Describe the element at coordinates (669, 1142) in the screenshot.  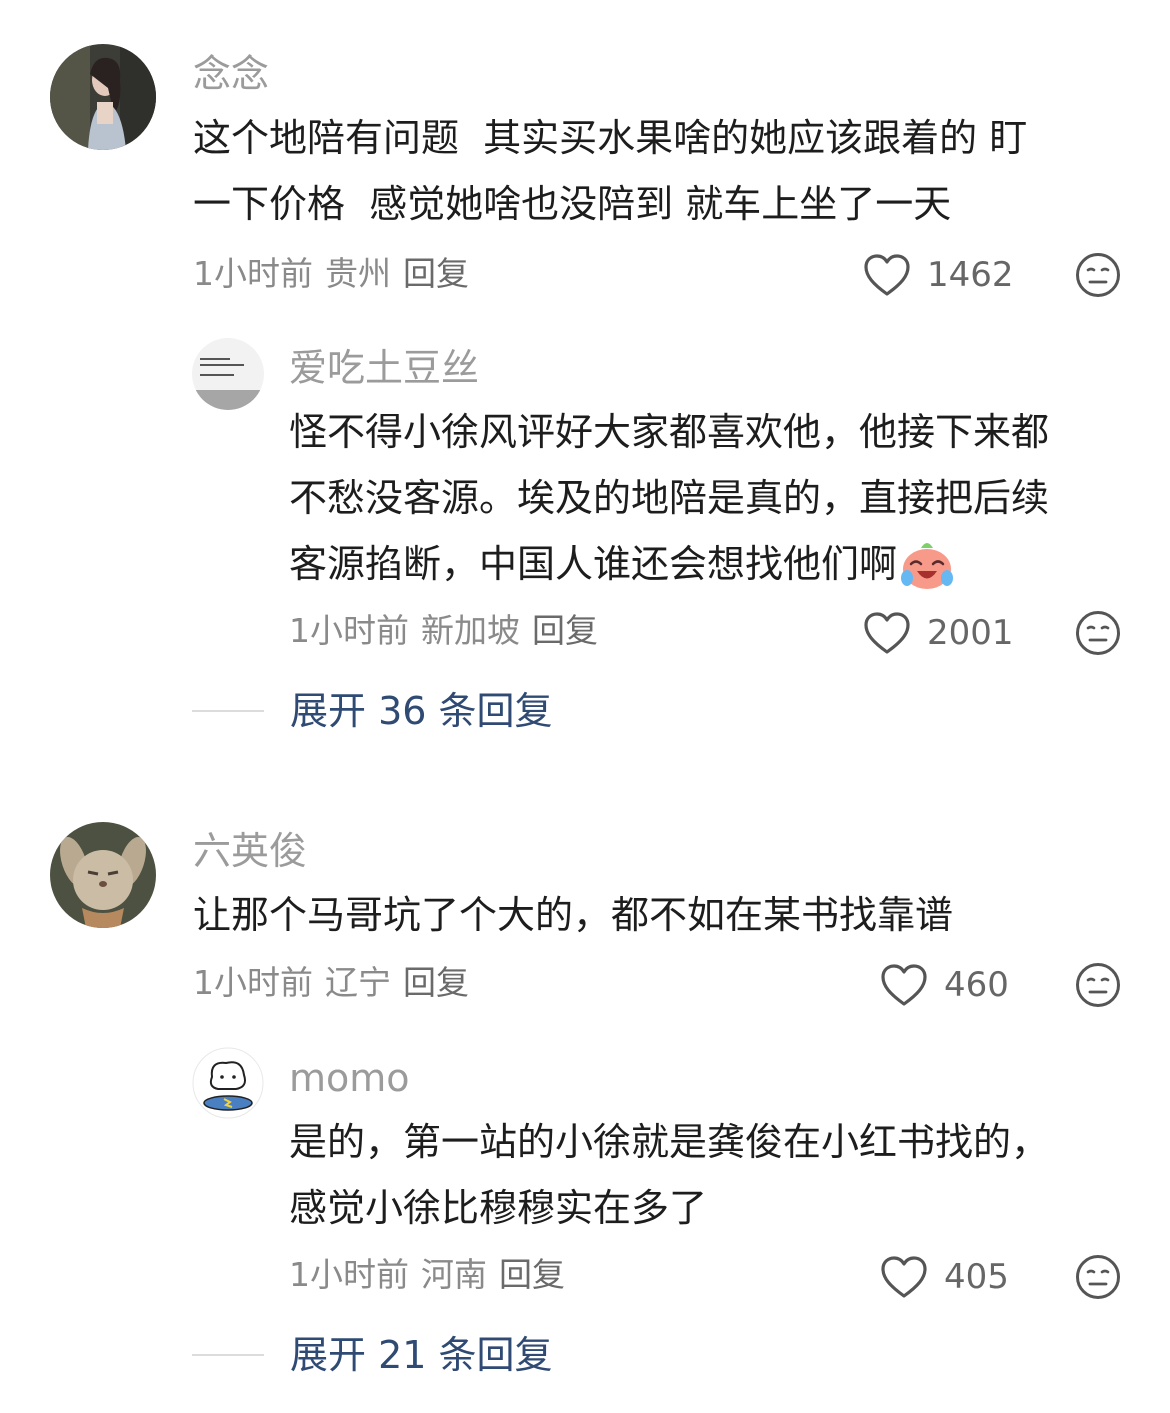
I see `reply-text-line: 是的，第一站的小徐就是龚俊在小红书找的，` at that location.